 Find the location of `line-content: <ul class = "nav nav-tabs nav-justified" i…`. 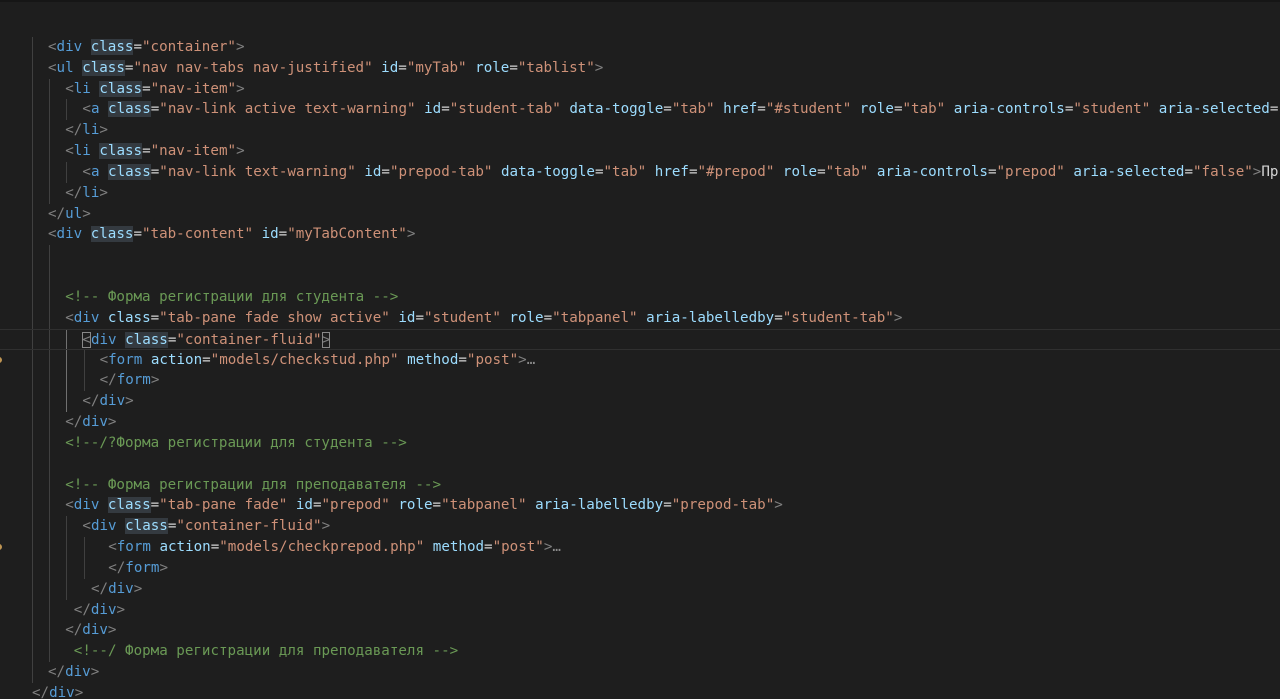

line-content: <ul class = "nav nav-tabs nav-justified" i… is located at coordinates (325, 68).